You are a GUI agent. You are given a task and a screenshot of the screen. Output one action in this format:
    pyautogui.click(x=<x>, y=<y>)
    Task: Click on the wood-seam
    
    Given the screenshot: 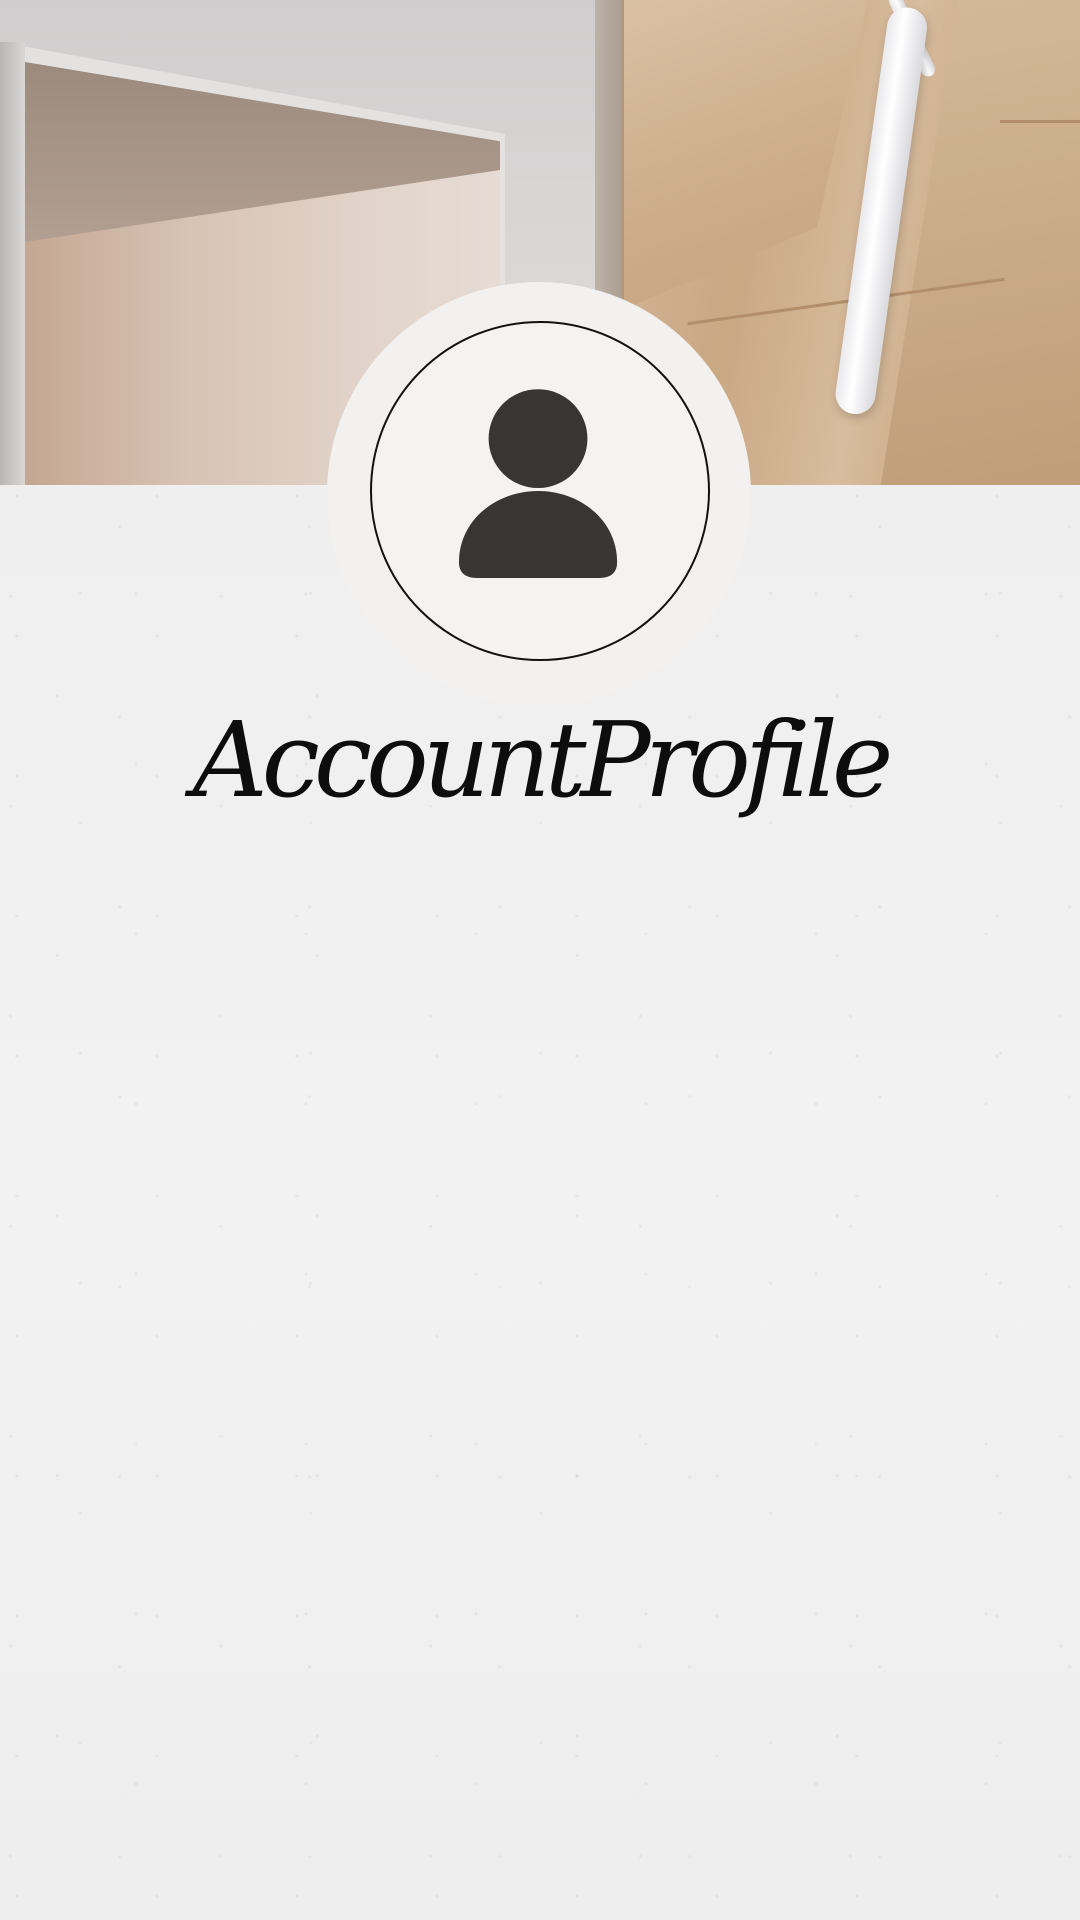 What is the action you would take?
    pyautogui.click(x=1040, y=121)
    